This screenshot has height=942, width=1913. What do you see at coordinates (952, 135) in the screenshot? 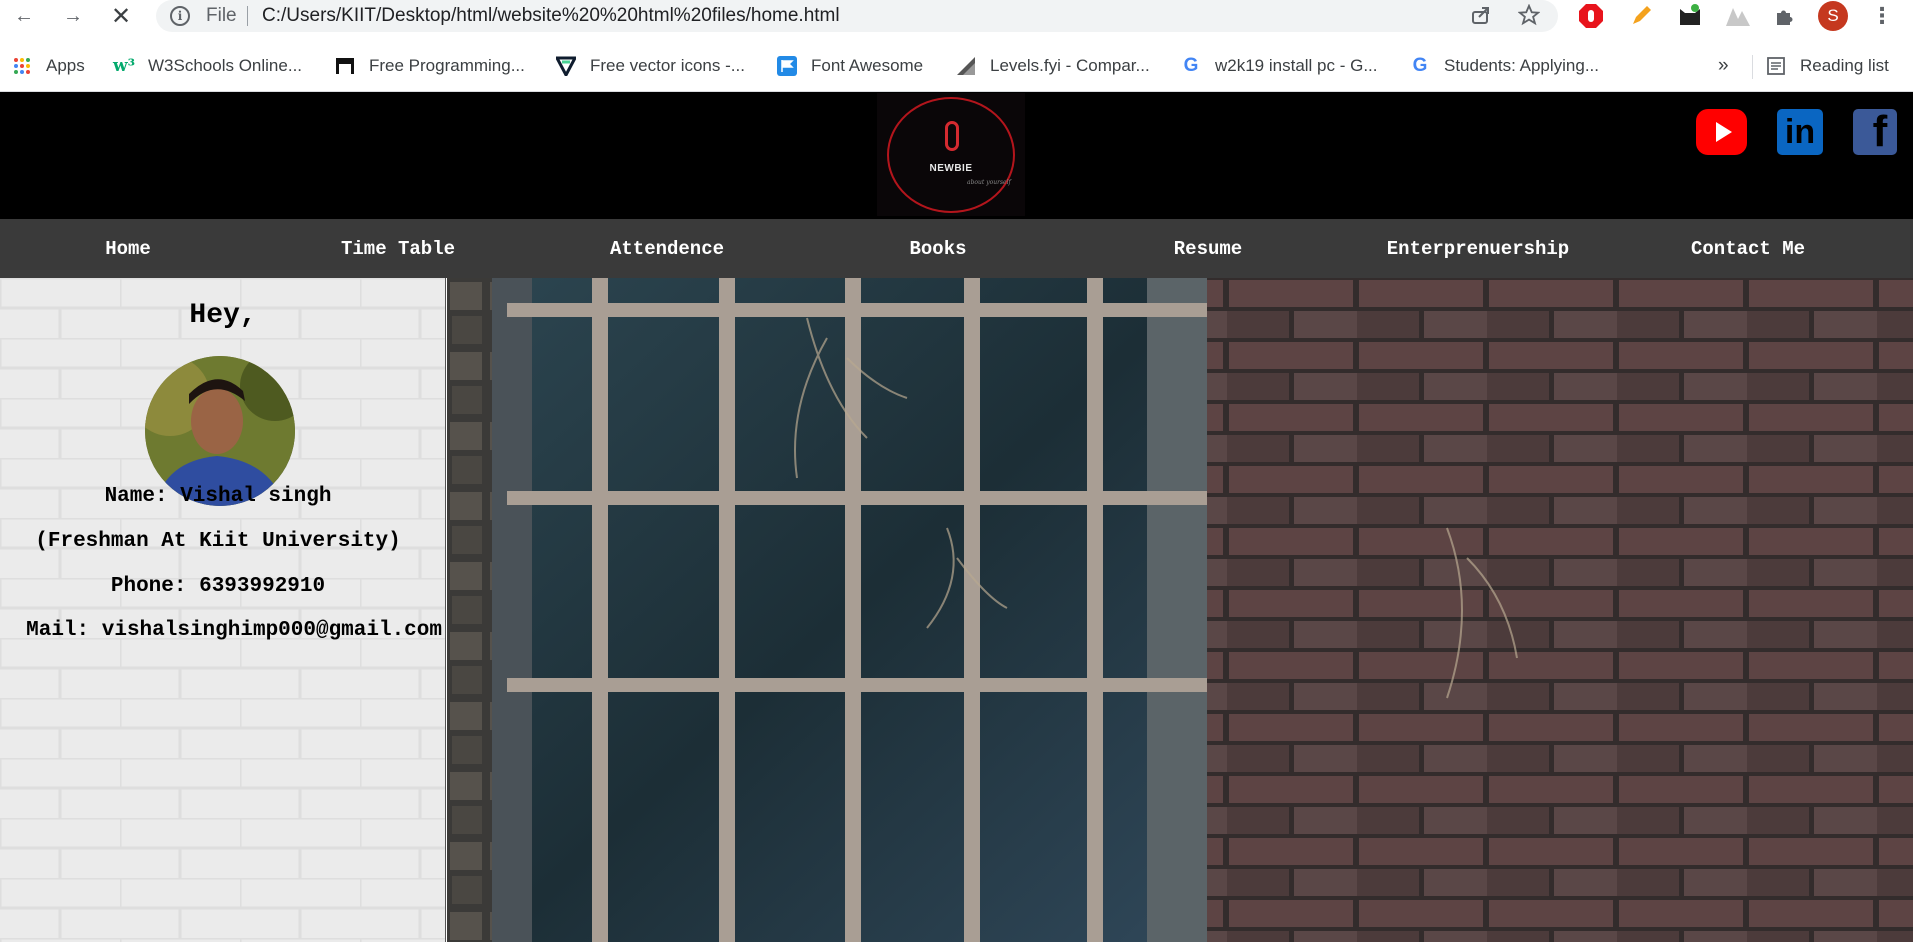
I see `paperclip-icon` at bounding box center [952, 135].